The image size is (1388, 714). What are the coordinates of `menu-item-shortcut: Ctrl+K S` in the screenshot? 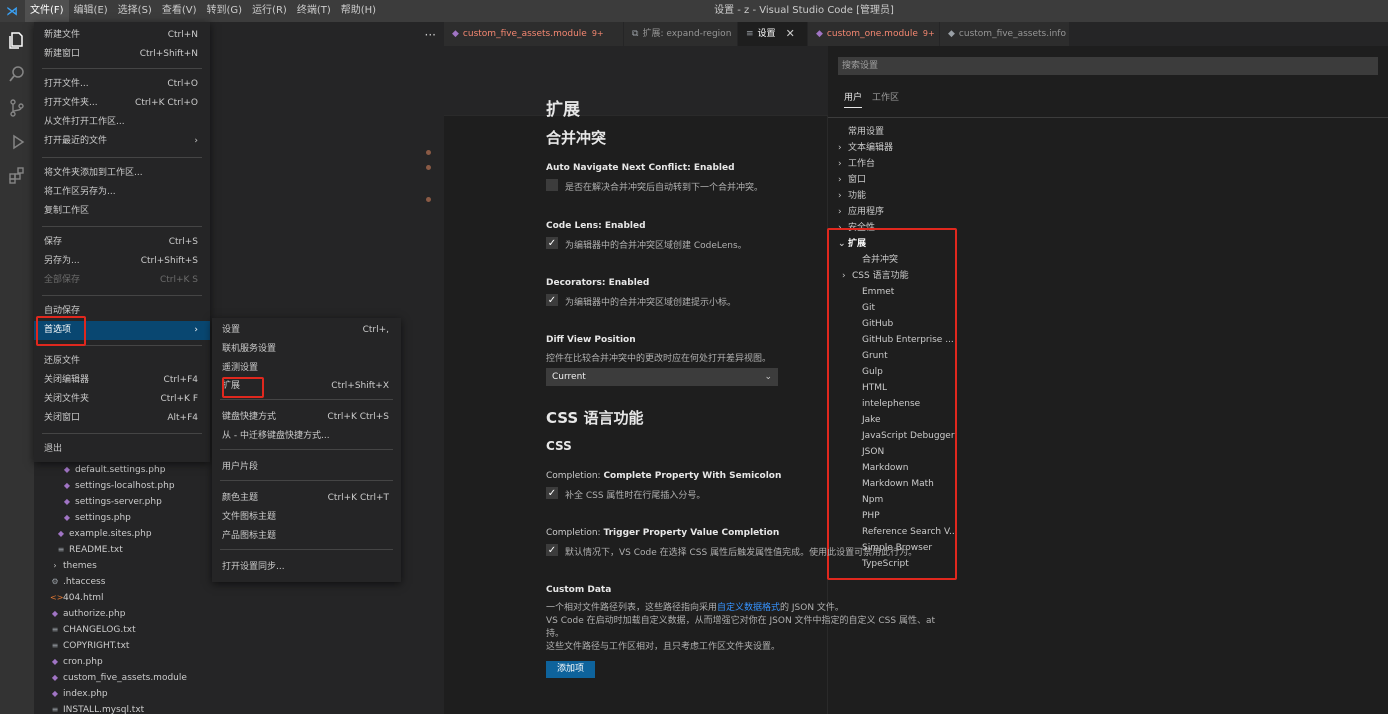 It's located at (178, 280).